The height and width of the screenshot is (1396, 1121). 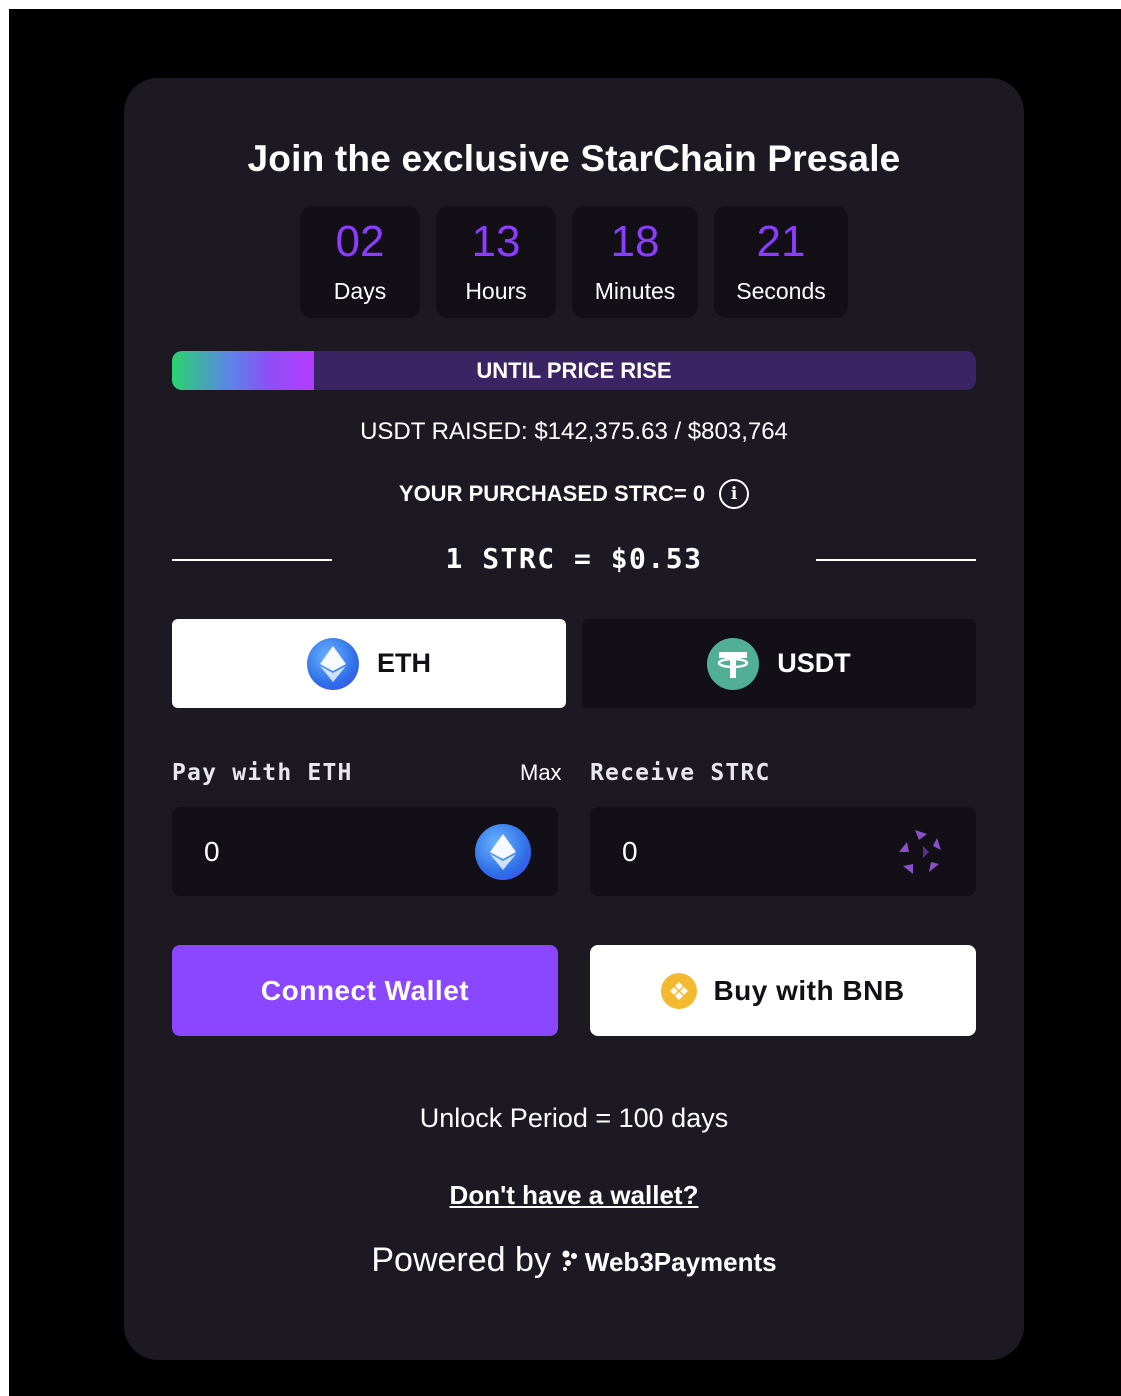 What do you see at coordinates (574, 1118) in the screenshot?
I see `unlock-period-text: Unlock Period = 100 days` at bounding box center [574, 1118].